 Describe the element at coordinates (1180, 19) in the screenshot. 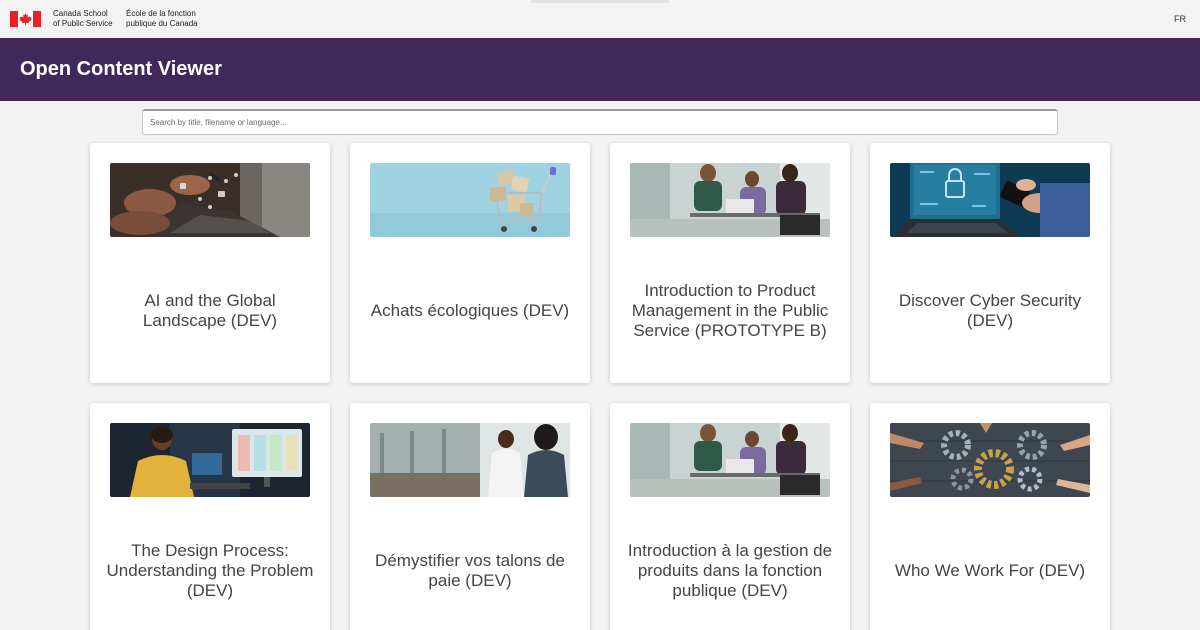

I see `language-toggle-link: FR` at that location.